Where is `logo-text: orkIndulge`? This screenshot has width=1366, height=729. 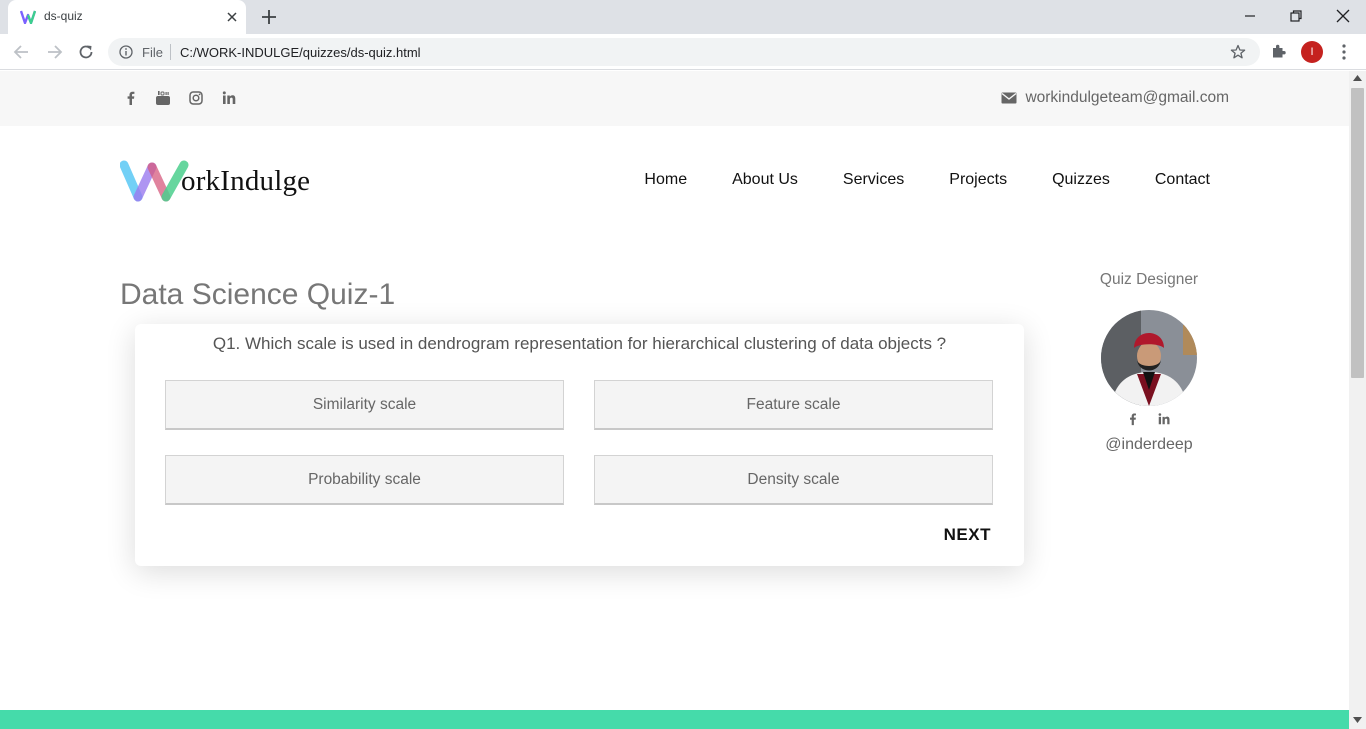
logo-text: orkIndulge is located at coordinates (246, 181).